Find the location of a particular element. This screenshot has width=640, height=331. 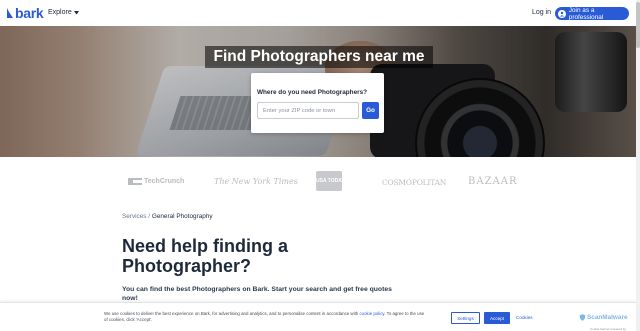

scanmalware-text: ScanMalware is located at coordinates (607, 317).